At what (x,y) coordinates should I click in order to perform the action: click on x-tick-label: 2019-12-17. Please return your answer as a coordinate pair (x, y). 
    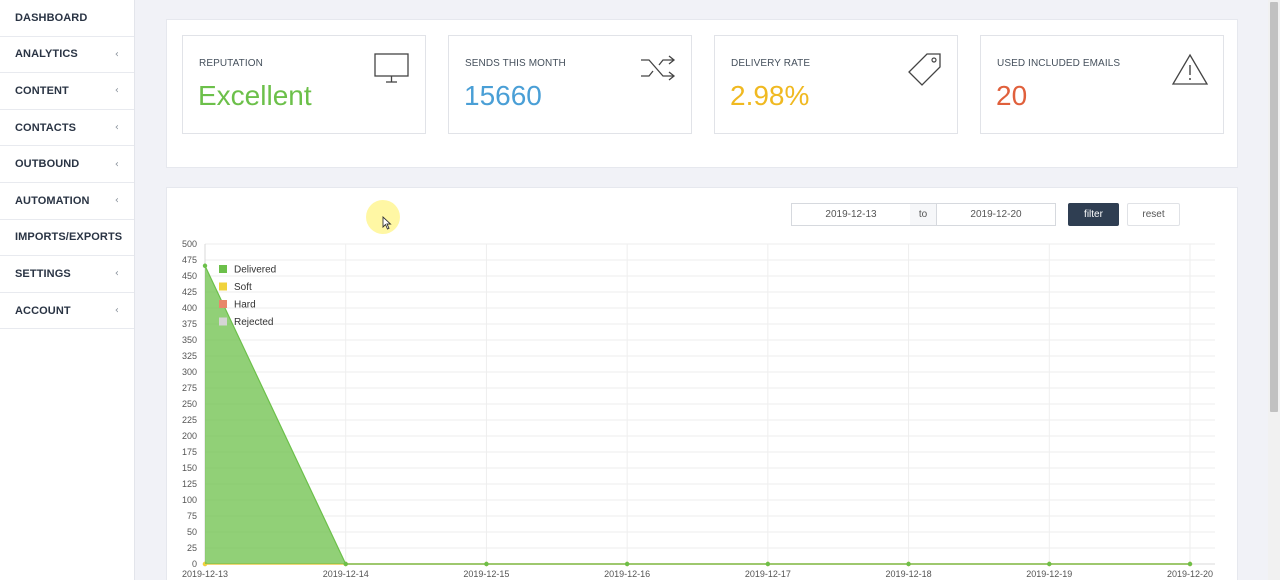
    Looking at the image, I should click on (768, 574).